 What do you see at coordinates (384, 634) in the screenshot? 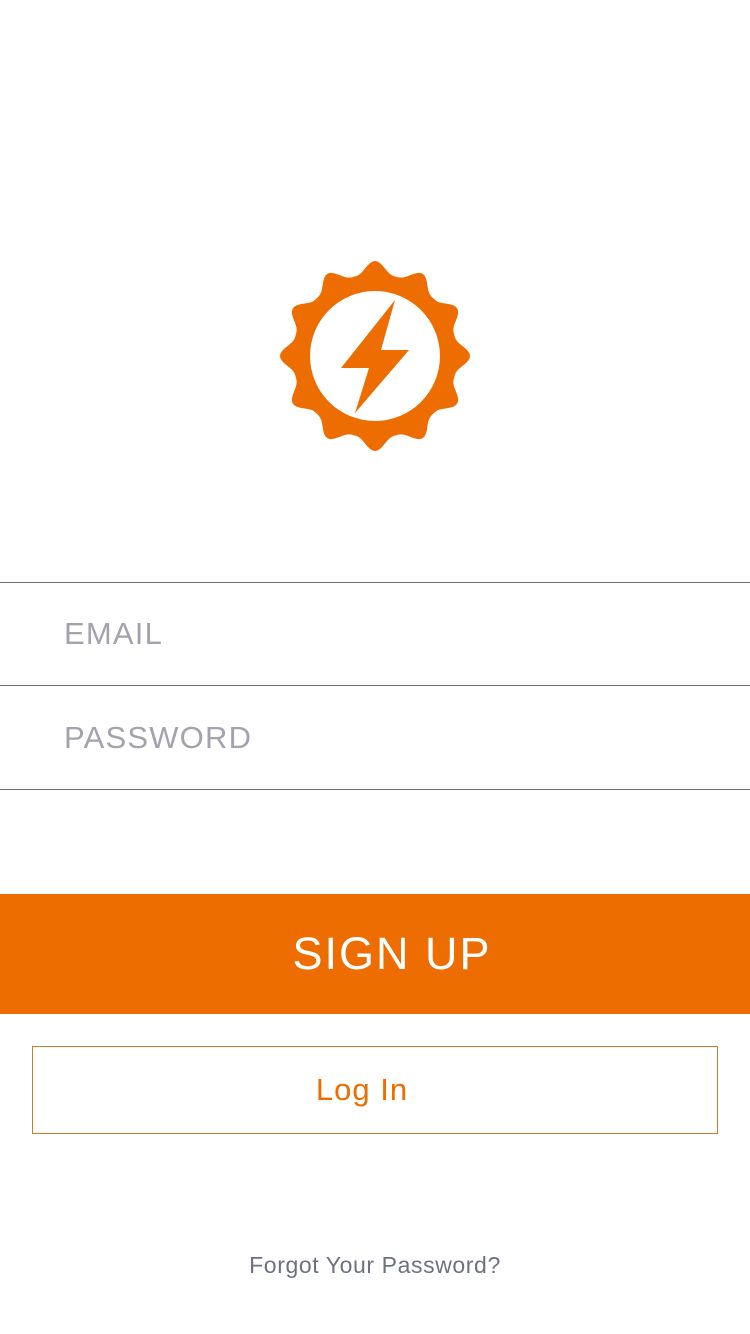
I see `email-input` at bounding box center [384, 634].